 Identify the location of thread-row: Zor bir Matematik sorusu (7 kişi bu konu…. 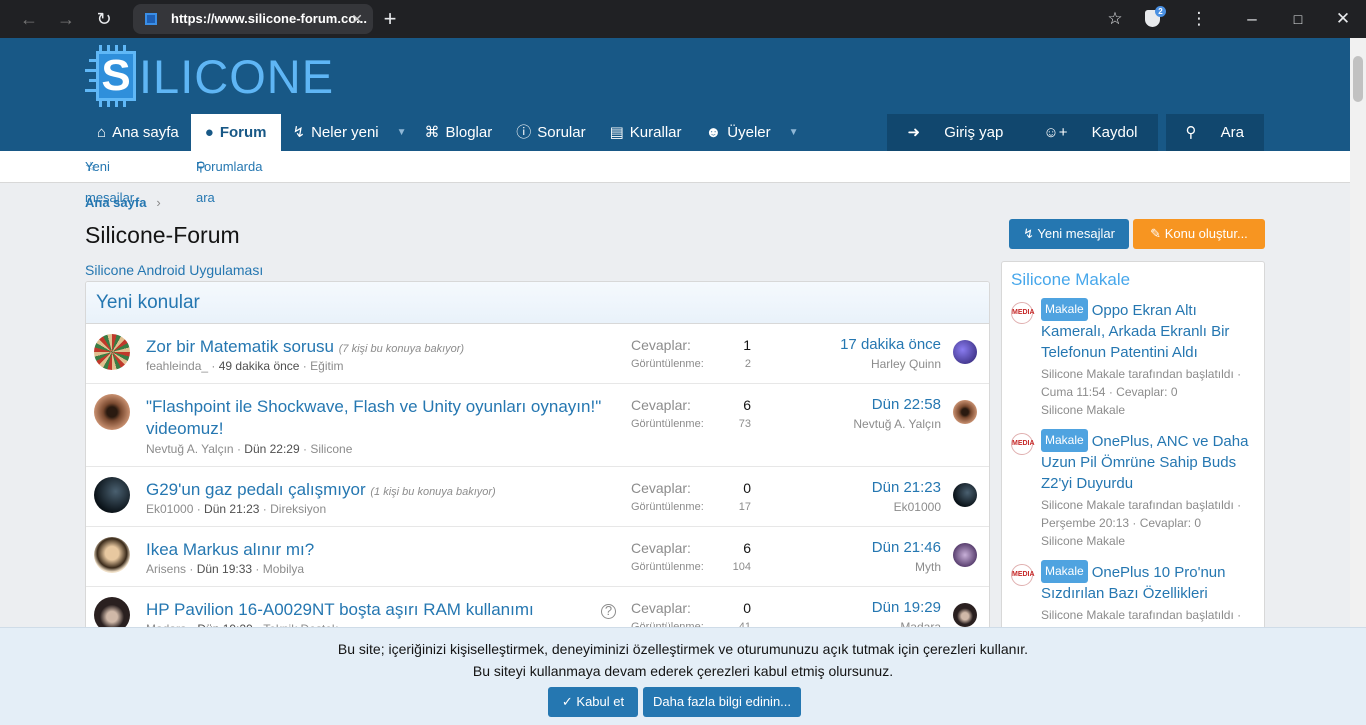
(537, 354).